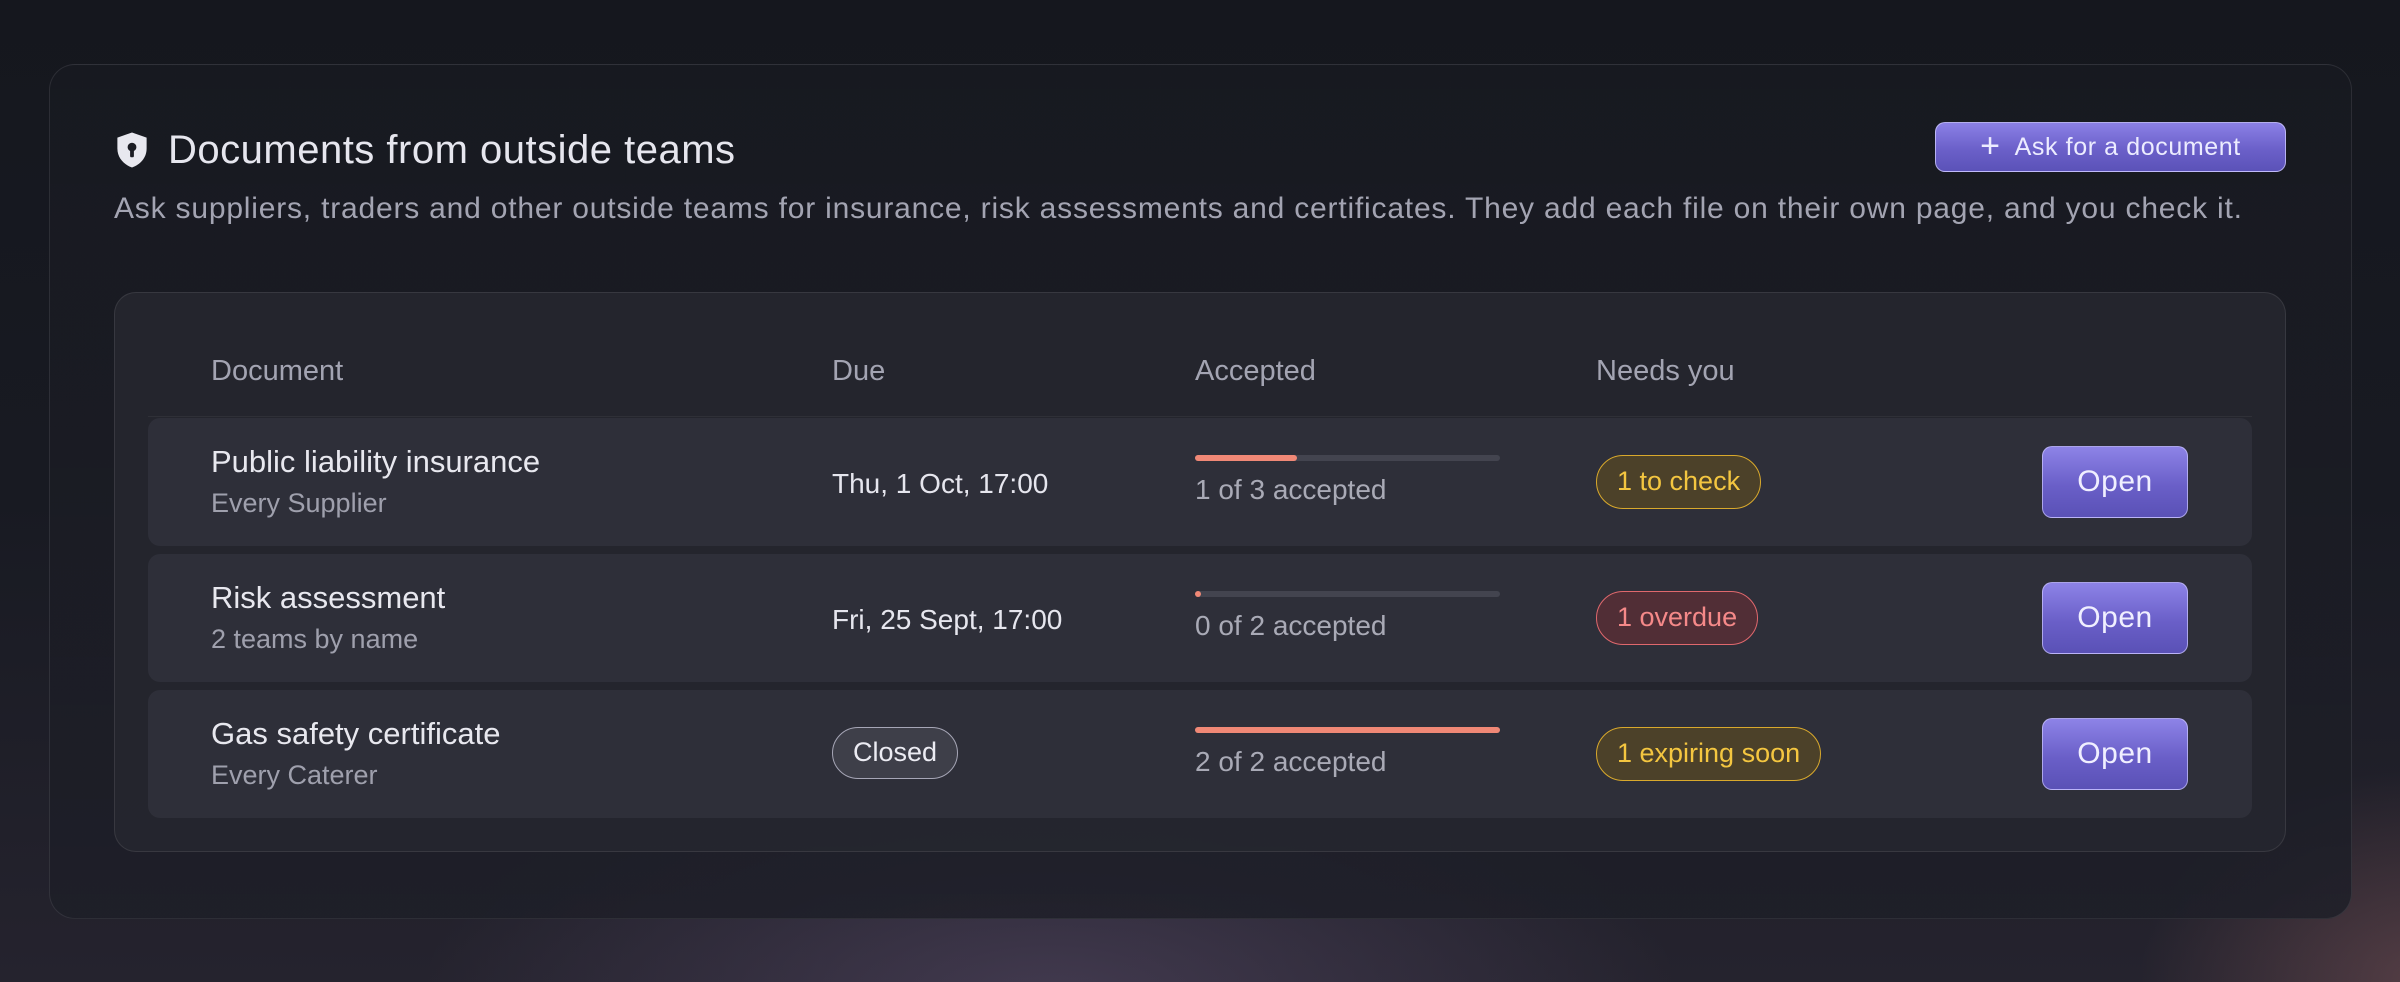 The height and width of the screenshot is (982, 2400). Describe the element at coordinates (895, 753) in the screenshot. I see `closed-chip: Closed` at that location.